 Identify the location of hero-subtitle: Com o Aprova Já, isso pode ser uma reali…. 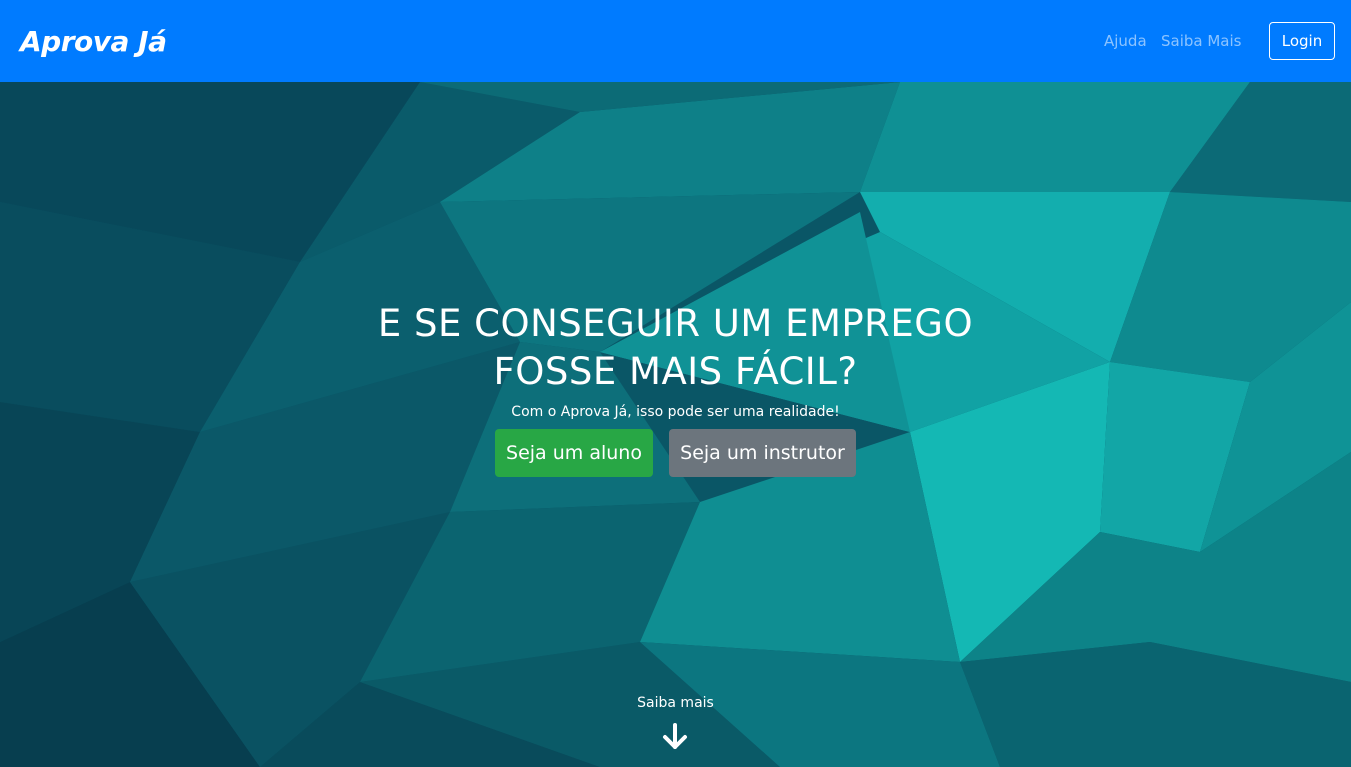
(675, 412).